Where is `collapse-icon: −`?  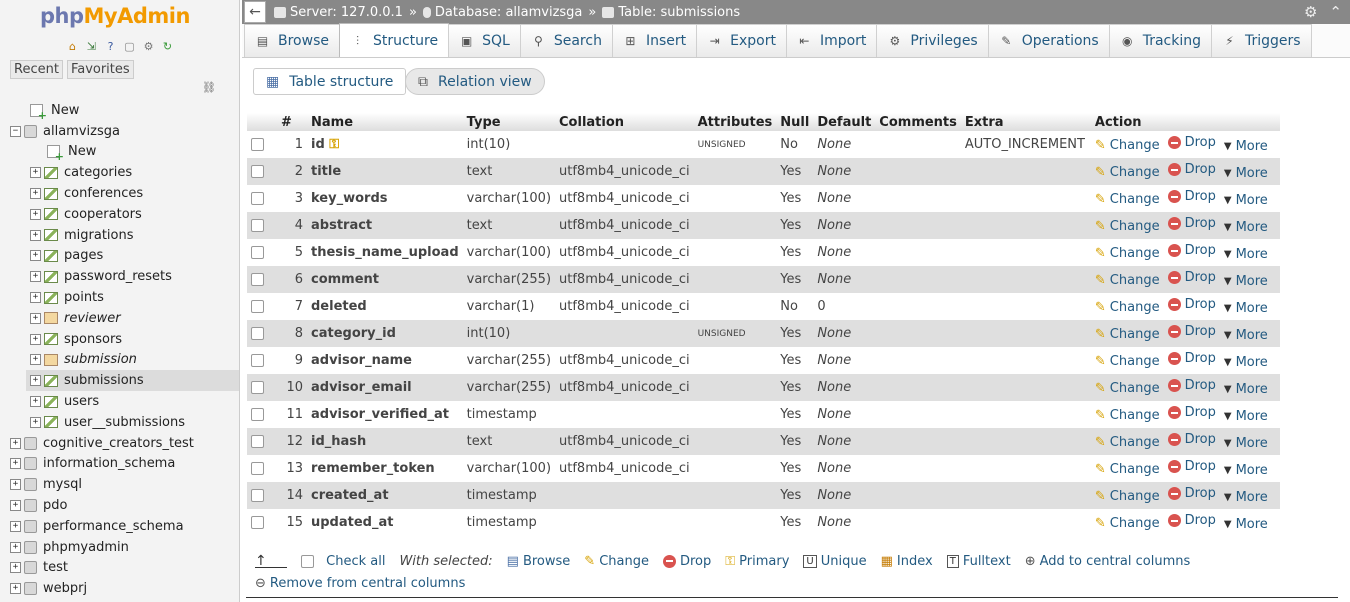
collapse-icon: − is located at coordinates (15, 131).